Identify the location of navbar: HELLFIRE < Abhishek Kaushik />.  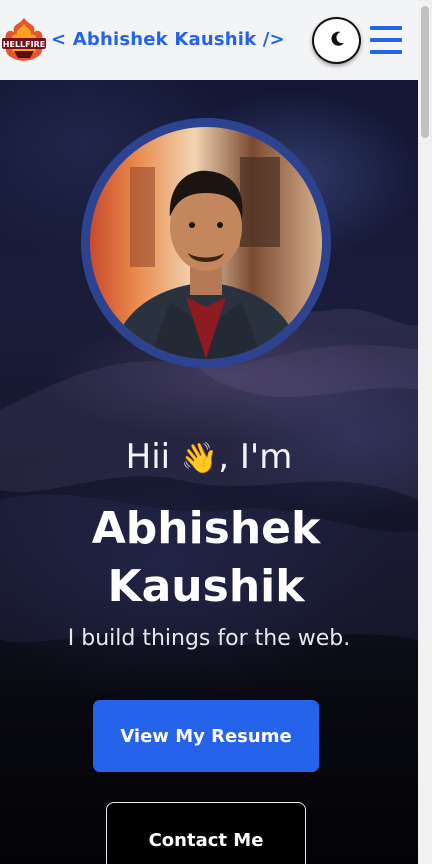
(209, 40).